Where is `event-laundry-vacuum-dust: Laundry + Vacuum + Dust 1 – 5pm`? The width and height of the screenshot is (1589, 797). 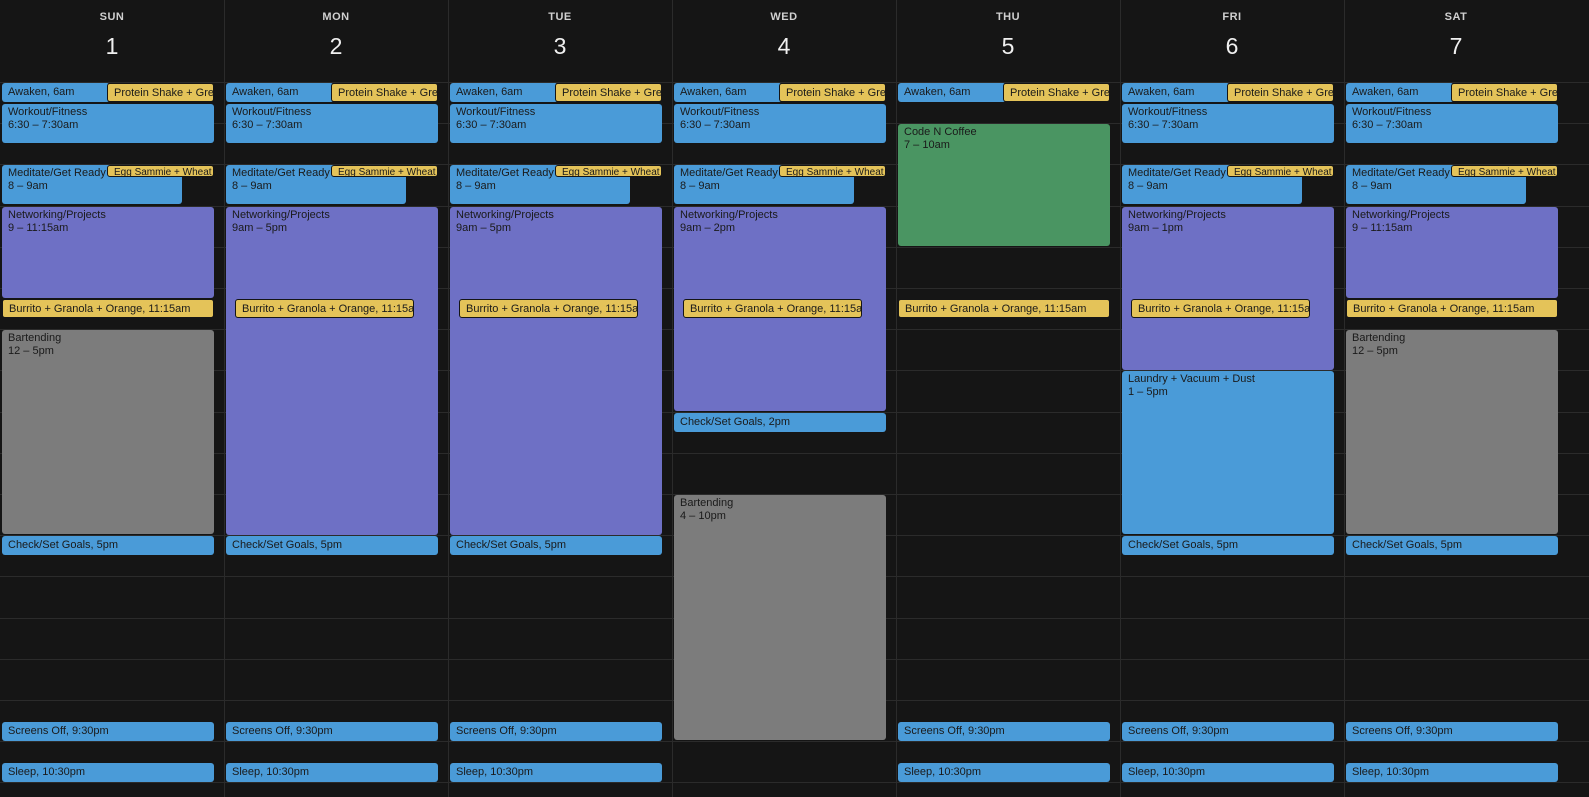
event-laundry-vacuum-dust: Laundry + Vacuum + Dust 1 – 5pm is located at coordinates (1228, 452).